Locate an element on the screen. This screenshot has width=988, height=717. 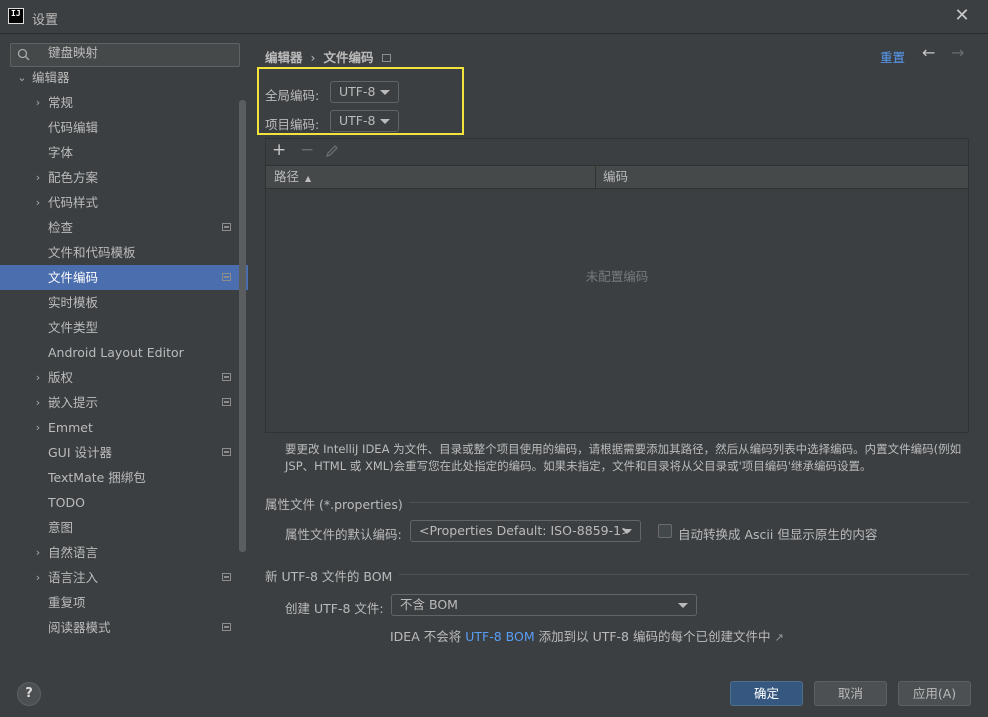
sidebar-item-label: TextMate 捆绑包 is located at coordinates (97, 477).